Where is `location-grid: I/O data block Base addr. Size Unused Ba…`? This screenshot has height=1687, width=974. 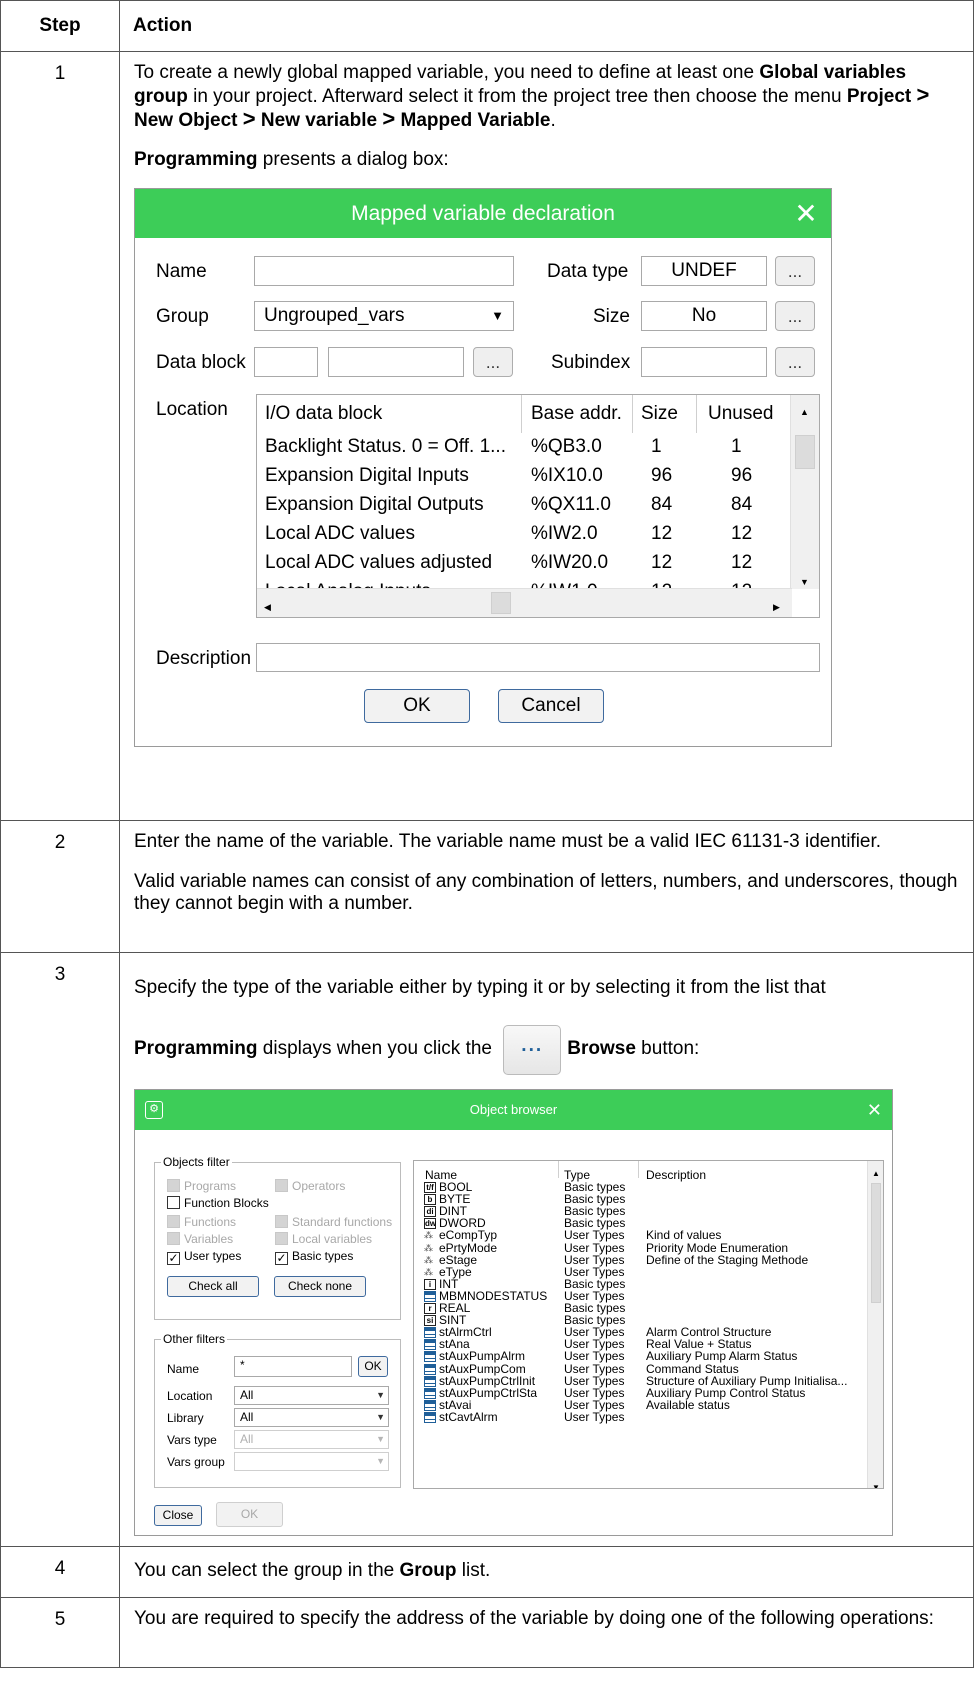
location-grid: I/O data block Base addr. Size Unused Ba… is located at coordinates (538, 506).